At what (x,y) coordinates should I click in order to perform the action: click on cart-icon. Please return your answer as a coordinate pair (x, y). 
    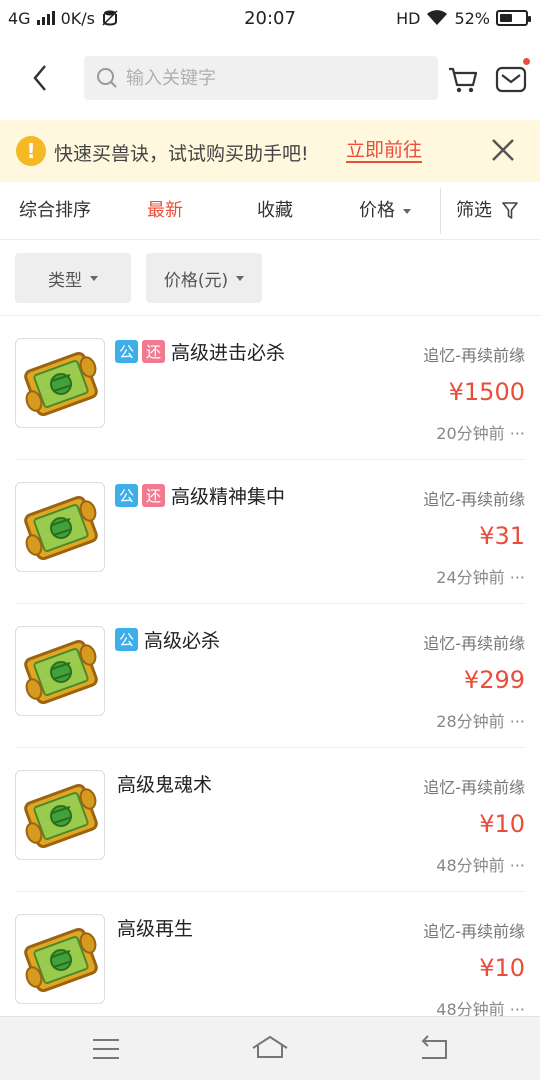
    Looking at the image, I should click on (463, 80).